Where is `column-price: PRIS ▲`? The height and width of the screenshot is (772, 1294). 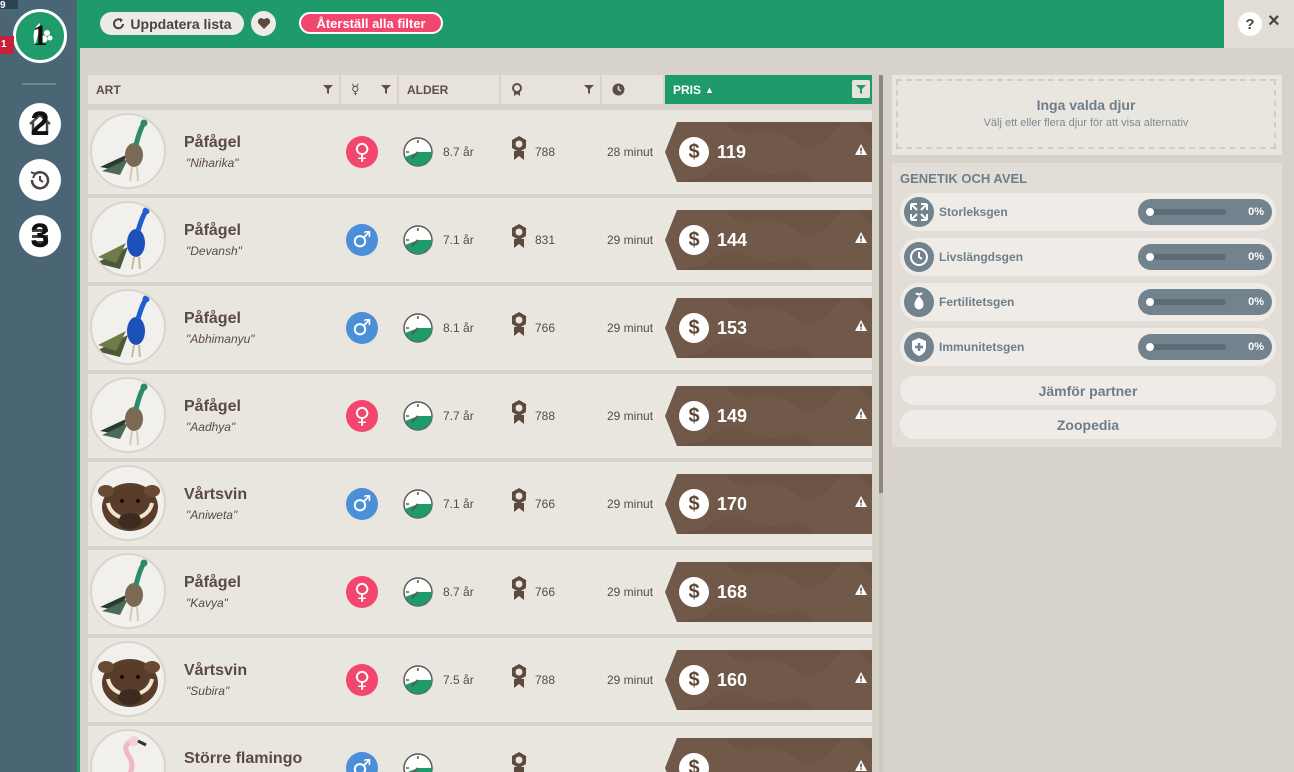 column-price: PRIS ▲ is located at coordinates (768, 89).